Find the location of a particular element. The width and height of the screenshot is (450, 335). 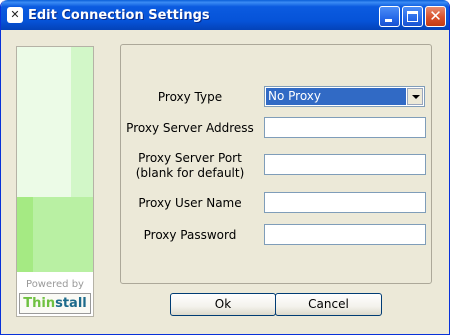

app-icon: ✕ is located at coordinates (15, 15).